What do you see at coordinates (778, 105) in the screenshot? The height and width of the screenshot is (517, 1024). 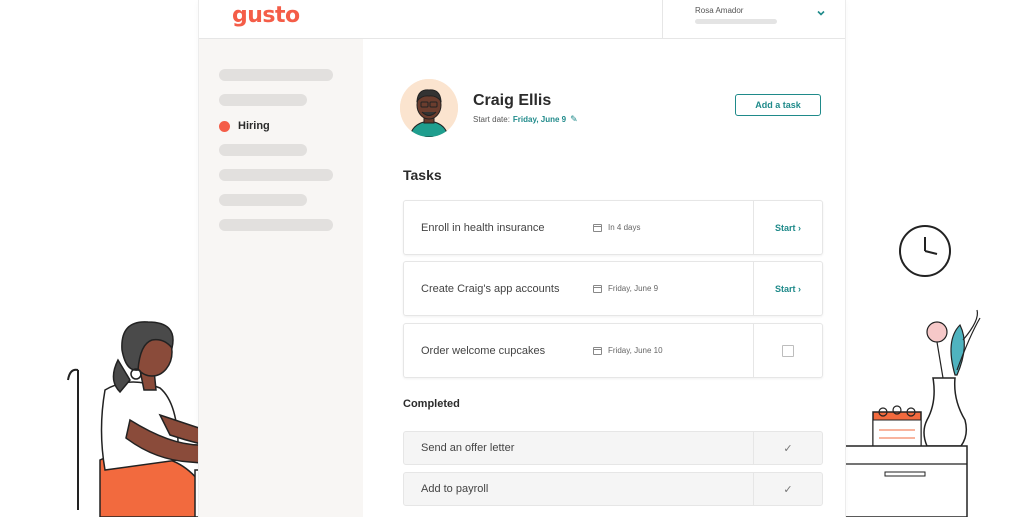 I see `add-task-button: Add a task` at bounding box center [778, 105].